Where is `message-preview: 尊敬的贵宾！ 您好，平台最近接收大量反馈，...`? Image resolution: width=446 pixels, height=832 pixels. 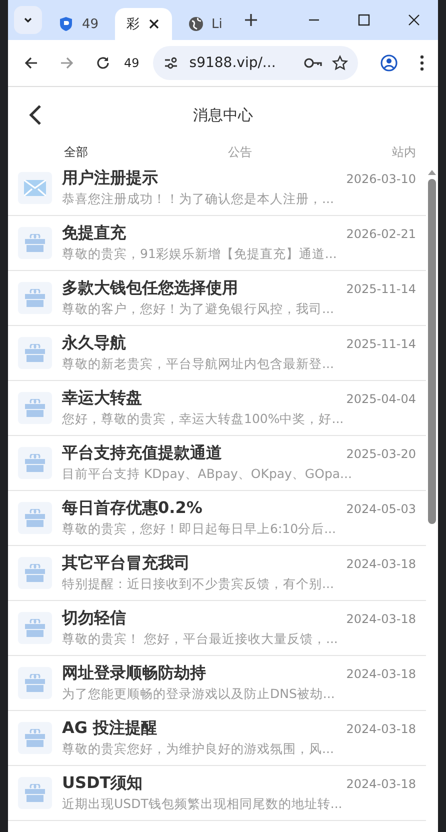 message-preview: 尊敬的贵宾！ 您好，平台最近接收大量反馈，... is located at coordinates (200, 639).